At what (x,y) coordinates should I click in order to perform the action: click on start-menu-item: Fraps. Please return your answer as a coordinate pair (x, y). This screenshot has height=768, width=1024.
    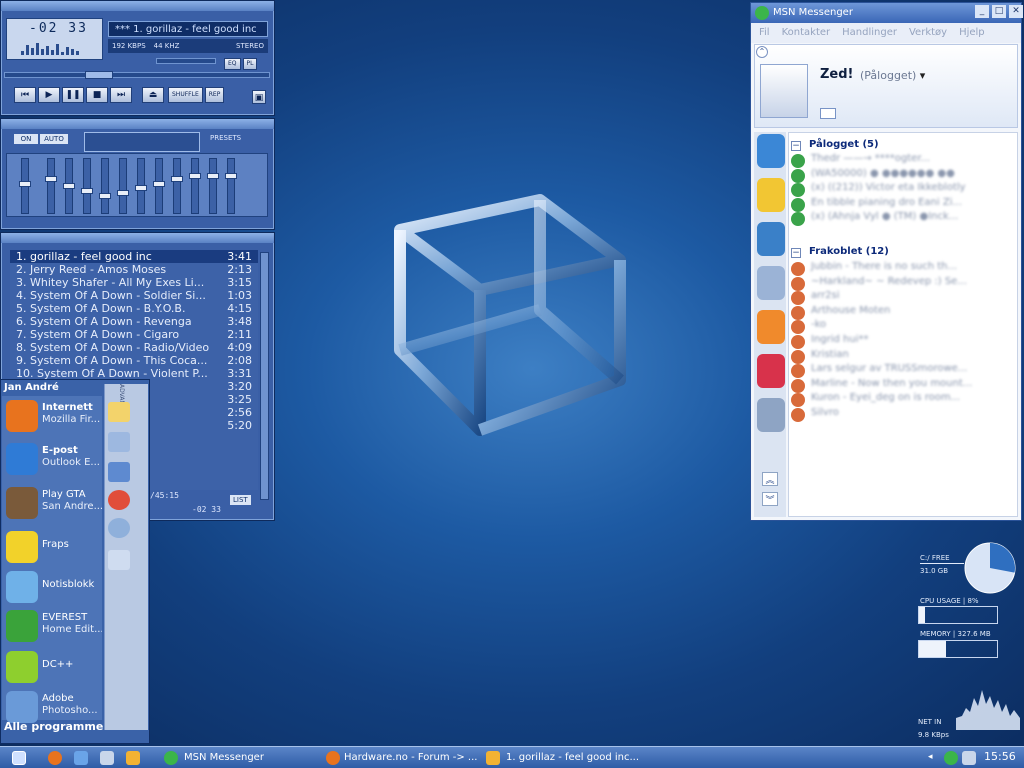
    Looking at the image, I should click on (53, 547).